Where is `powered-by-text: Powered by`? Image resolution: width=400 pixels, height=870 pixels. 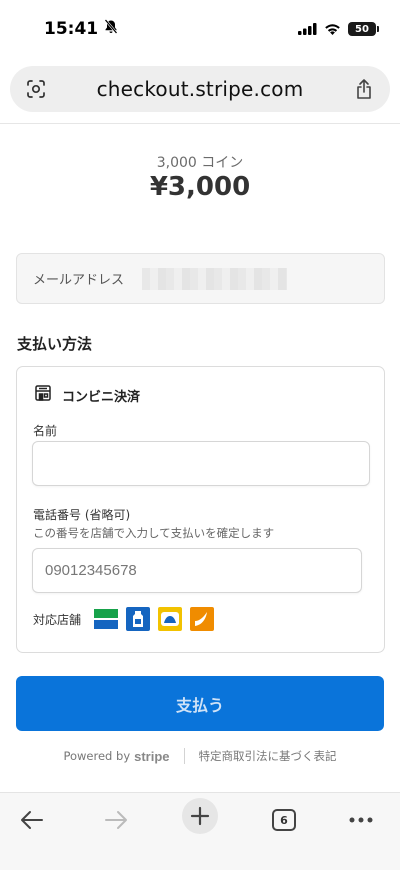
powered-by-text: Powered by is located at coordinates (97, 756).